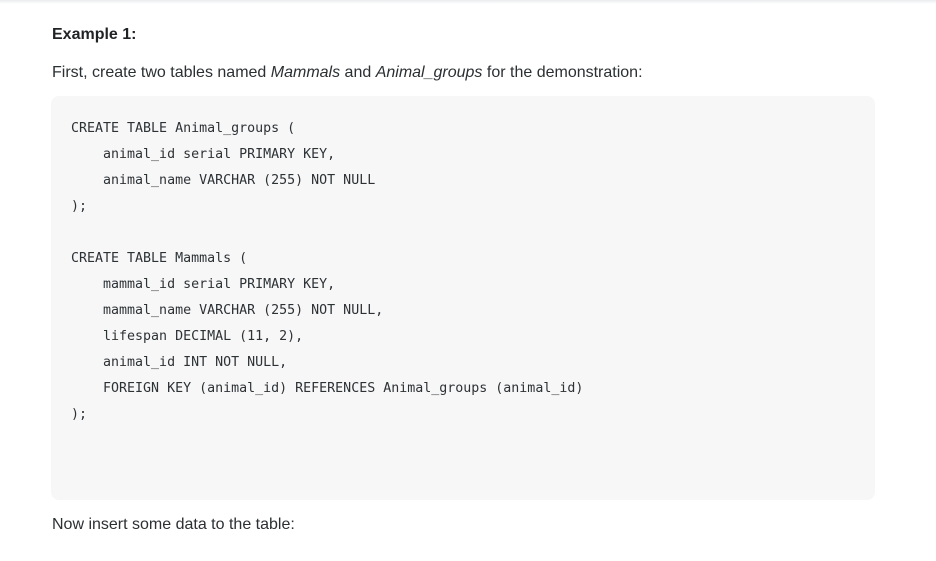 The height and width of the screenshot is (561, 936). I want to click on intro-text-before: First, create two tables named, so click(161, 72).